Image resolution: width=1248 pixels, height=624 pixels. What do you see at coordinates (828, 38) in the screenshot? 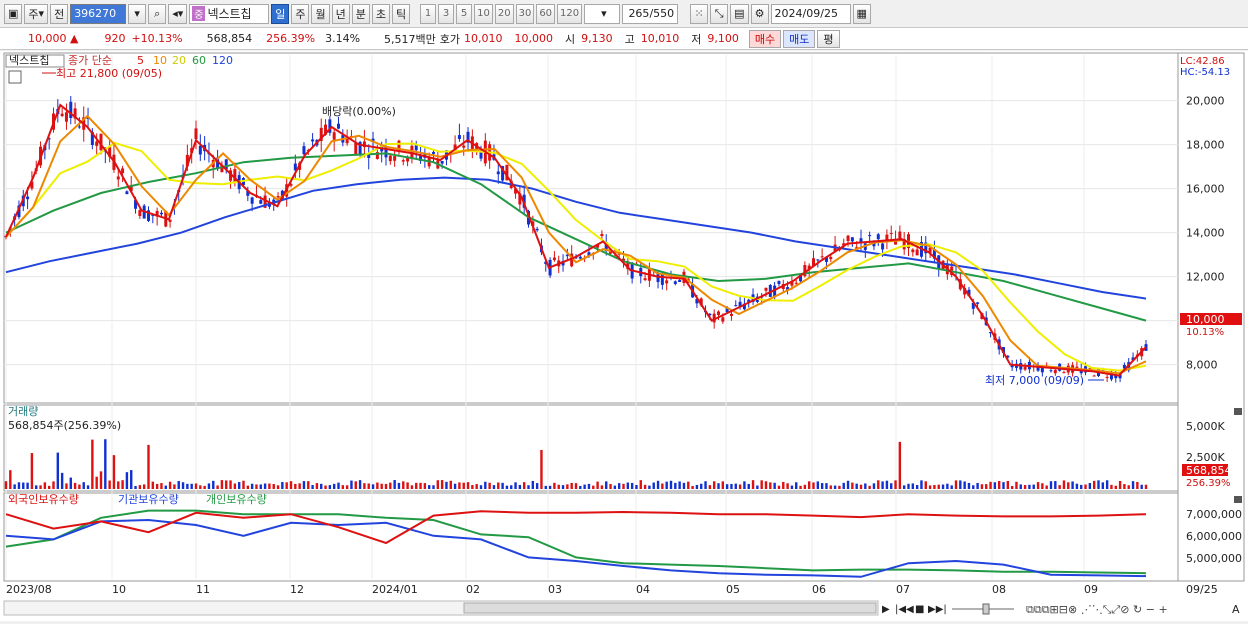
I see `eval-button: 평` at bounding box center [828, 38].